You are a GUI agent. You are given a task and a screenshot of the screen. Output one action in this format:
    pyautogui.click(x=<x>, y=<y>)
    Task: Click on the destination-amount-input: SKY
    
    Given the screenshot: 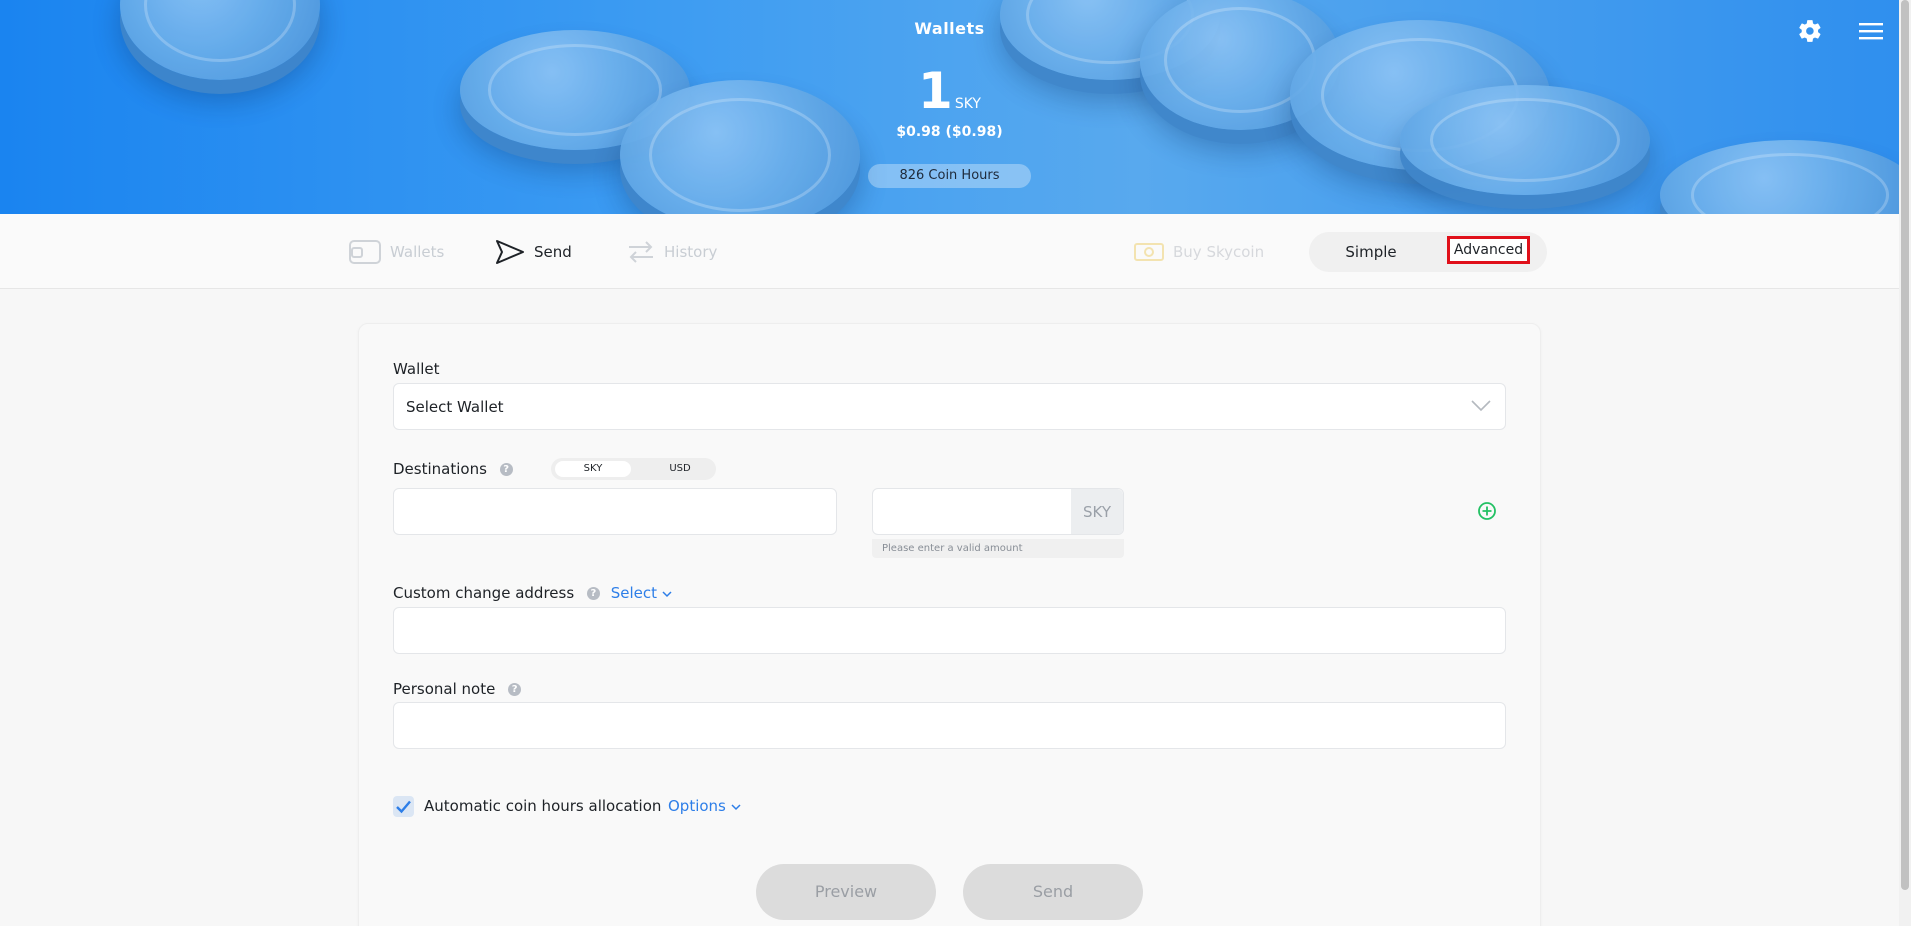 What is the action you would take?
    pyautogui.click(x=998, y=511)
    